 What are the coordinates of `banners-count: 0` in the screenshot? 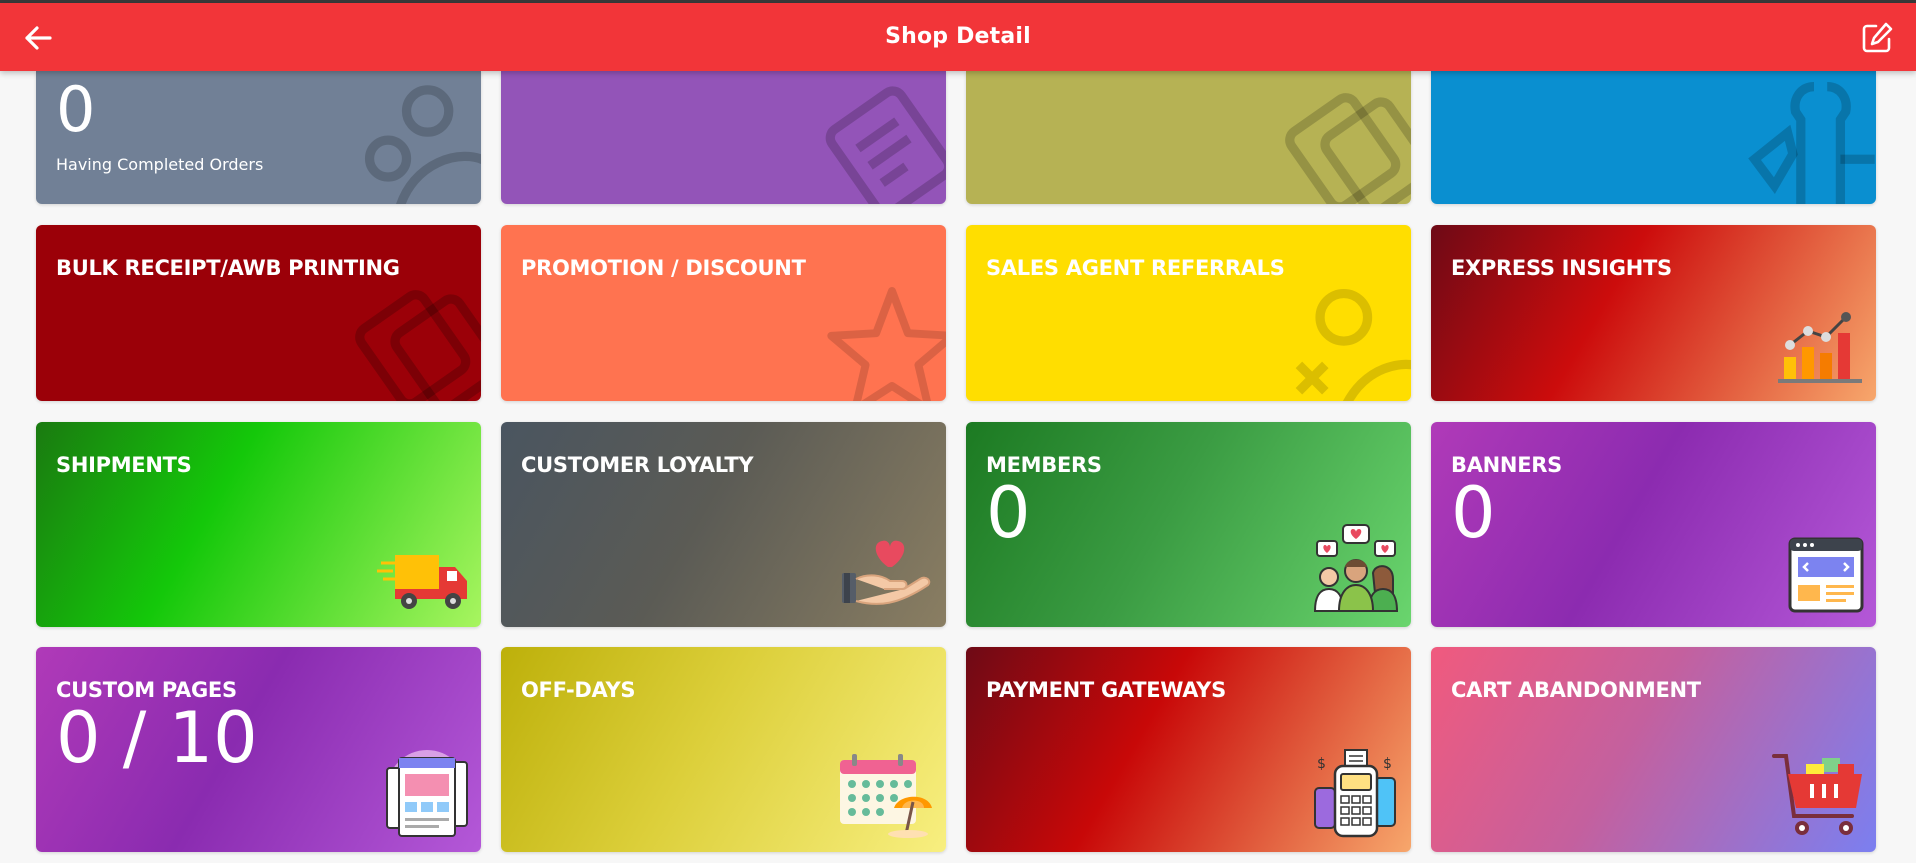 It's located at (1473, 513).